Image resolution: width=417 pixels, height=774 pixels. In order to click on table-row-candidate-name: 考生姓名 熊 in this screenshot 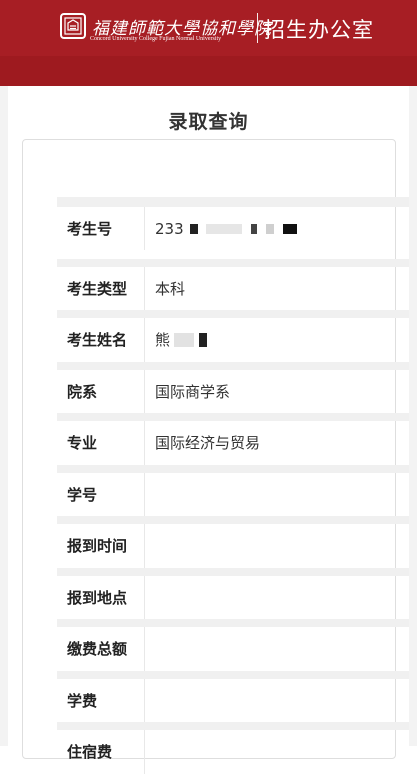, I will do `click(233, 336)`.